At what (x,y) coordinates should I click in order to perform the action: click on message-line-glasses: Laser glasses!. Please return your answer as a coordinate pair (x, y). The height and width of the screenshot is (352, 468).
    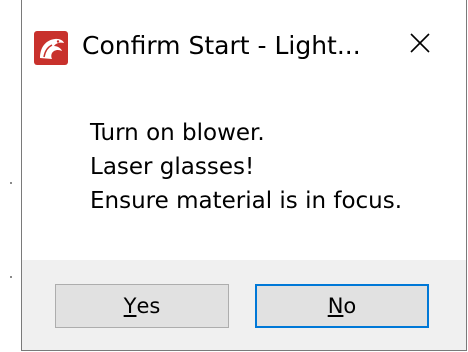
    Looking at the image, I should click on (172, 167).